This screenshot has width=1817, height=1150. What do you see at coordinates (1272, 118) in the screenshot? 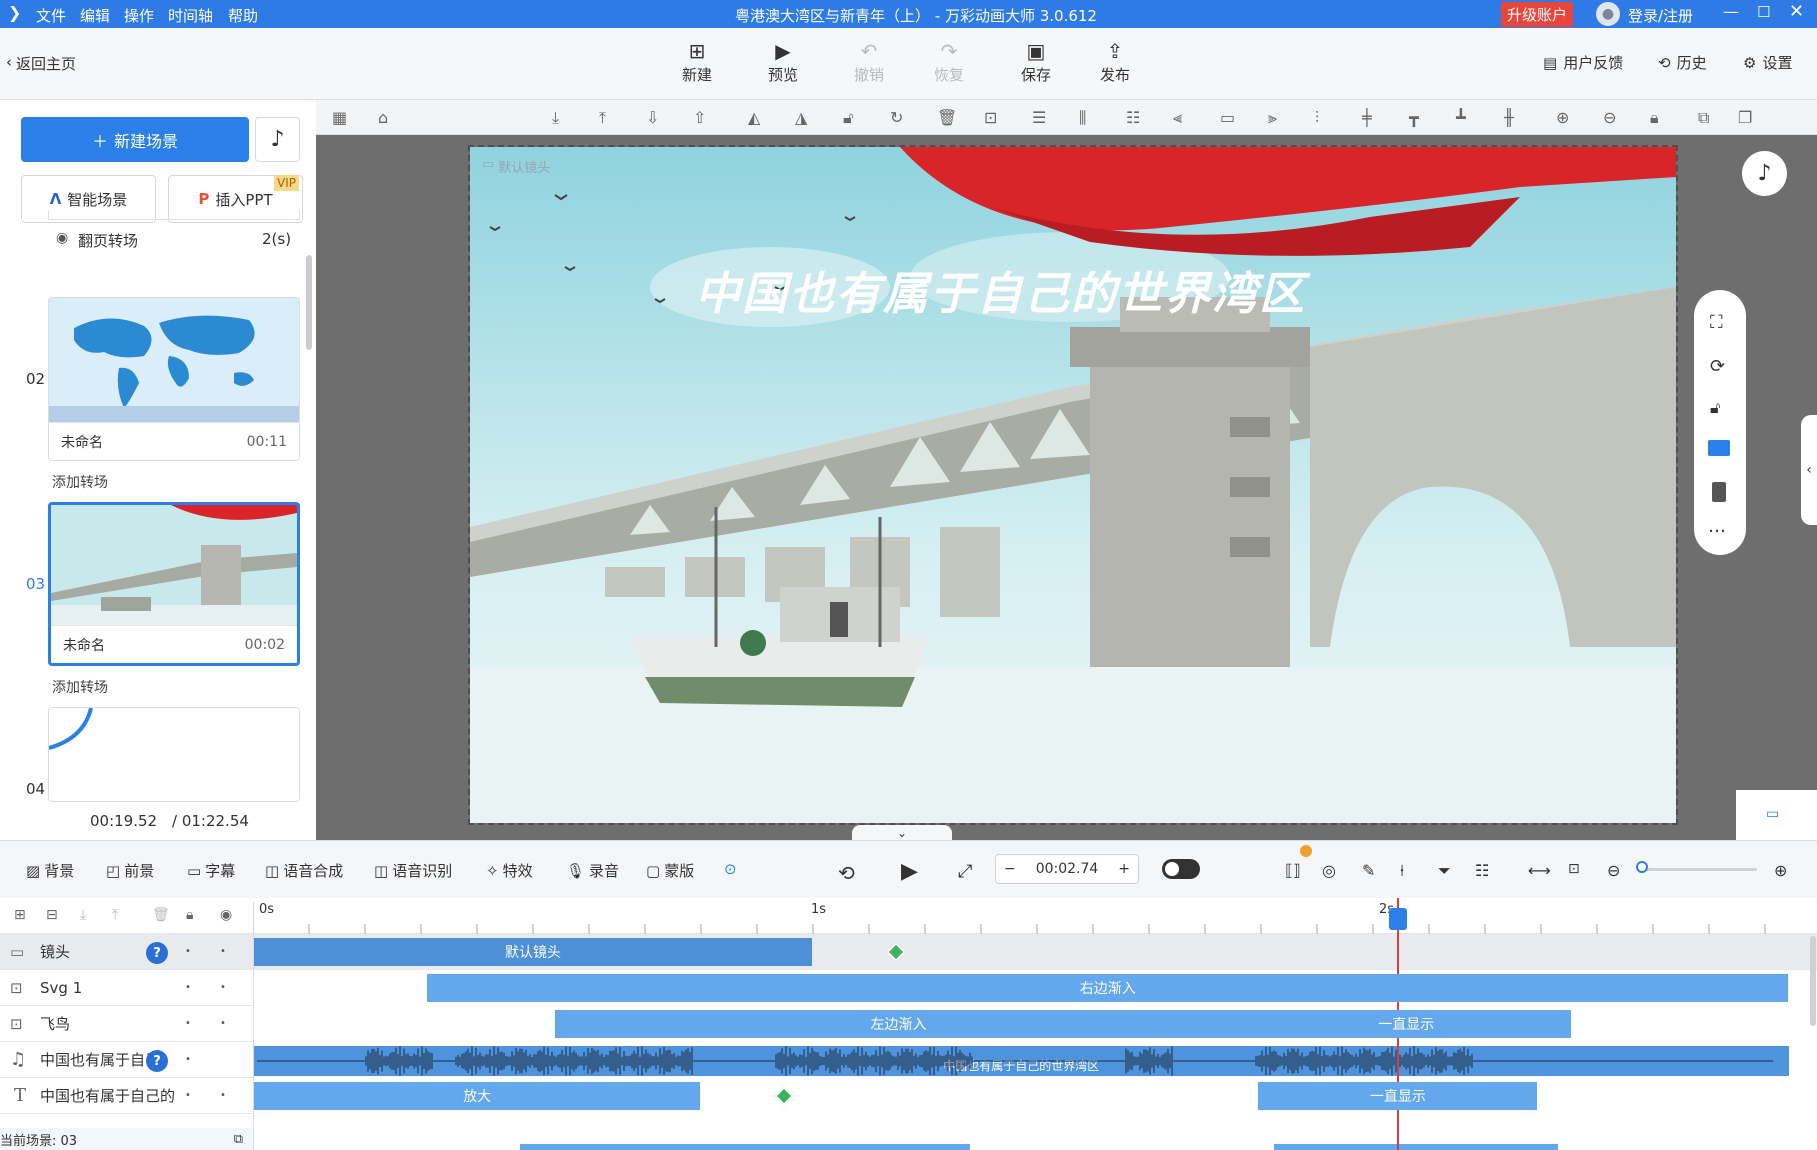
I see `distribute-v-icon: ⫸` at bounding box center [1272, 118].